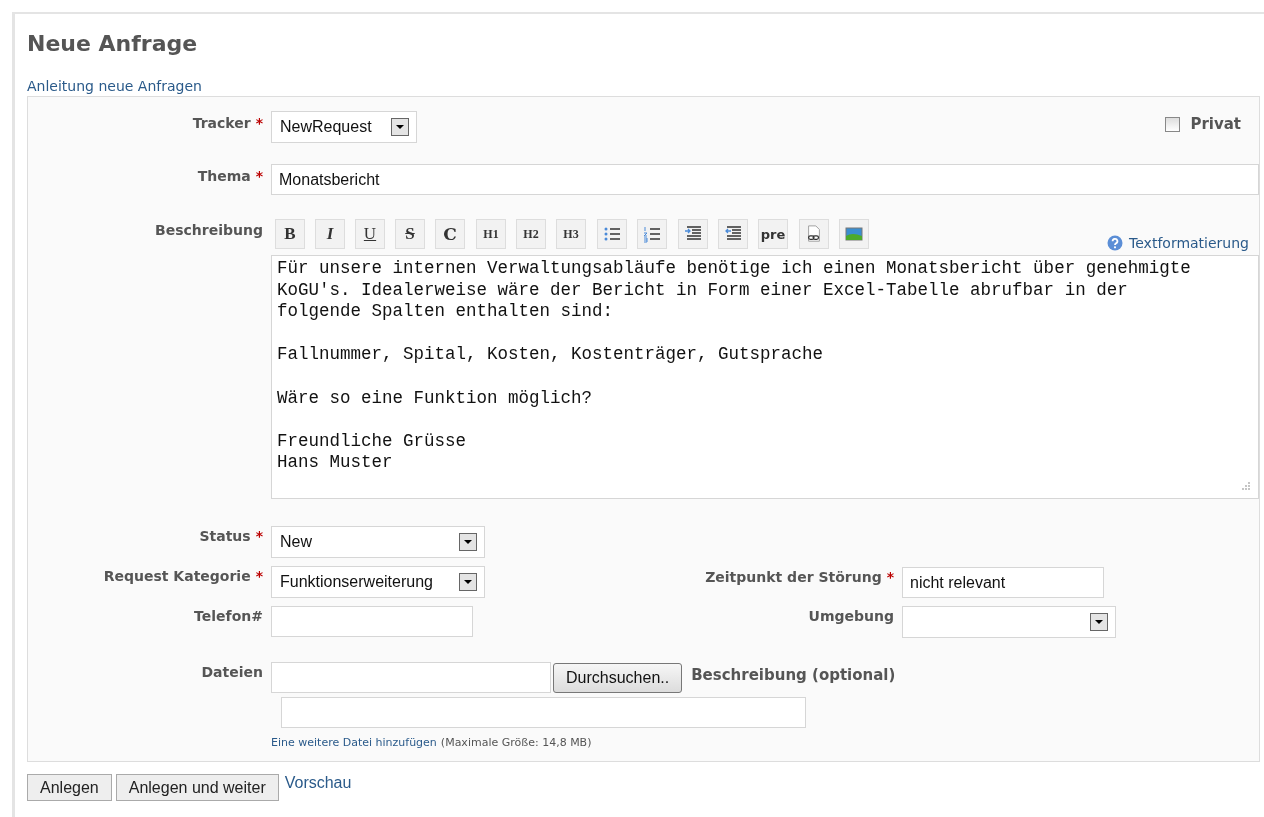 Image resolution: width=1264 pixels, height=817 pixels. What do you see at coordinates (765, 179) in the screenshot?
I see `subject-field: Monatsbericht` at bounding box center [765, 179].